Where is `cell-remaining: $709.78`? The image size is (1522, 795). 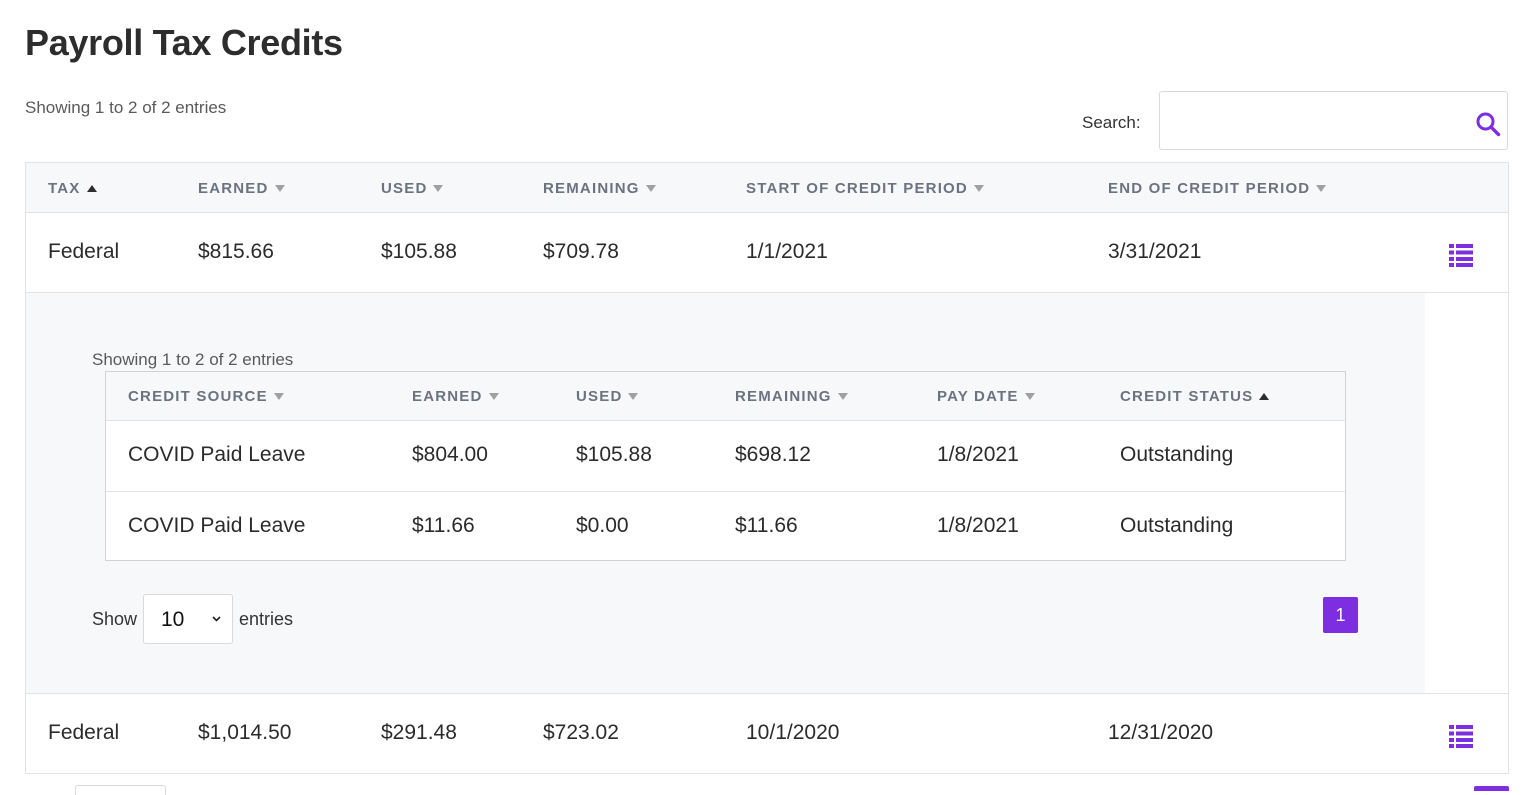 cell-remaining: $709.78 is located at coordinates (581, 251).